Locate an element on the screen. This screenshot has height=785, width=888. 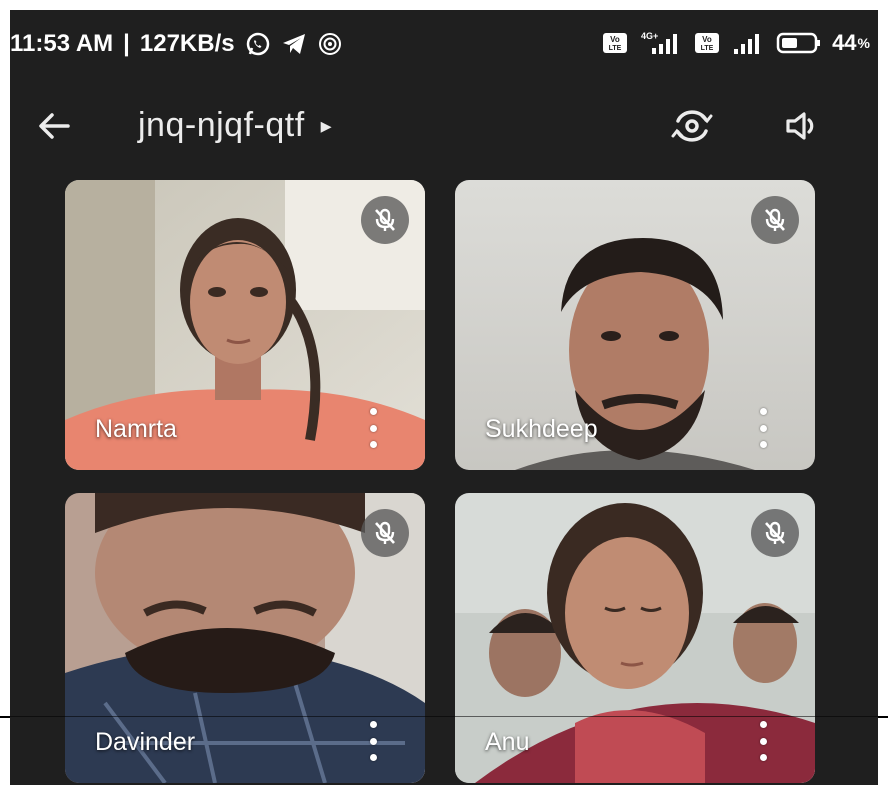
participant-name: Davinder is located at coordinates (145, 742).